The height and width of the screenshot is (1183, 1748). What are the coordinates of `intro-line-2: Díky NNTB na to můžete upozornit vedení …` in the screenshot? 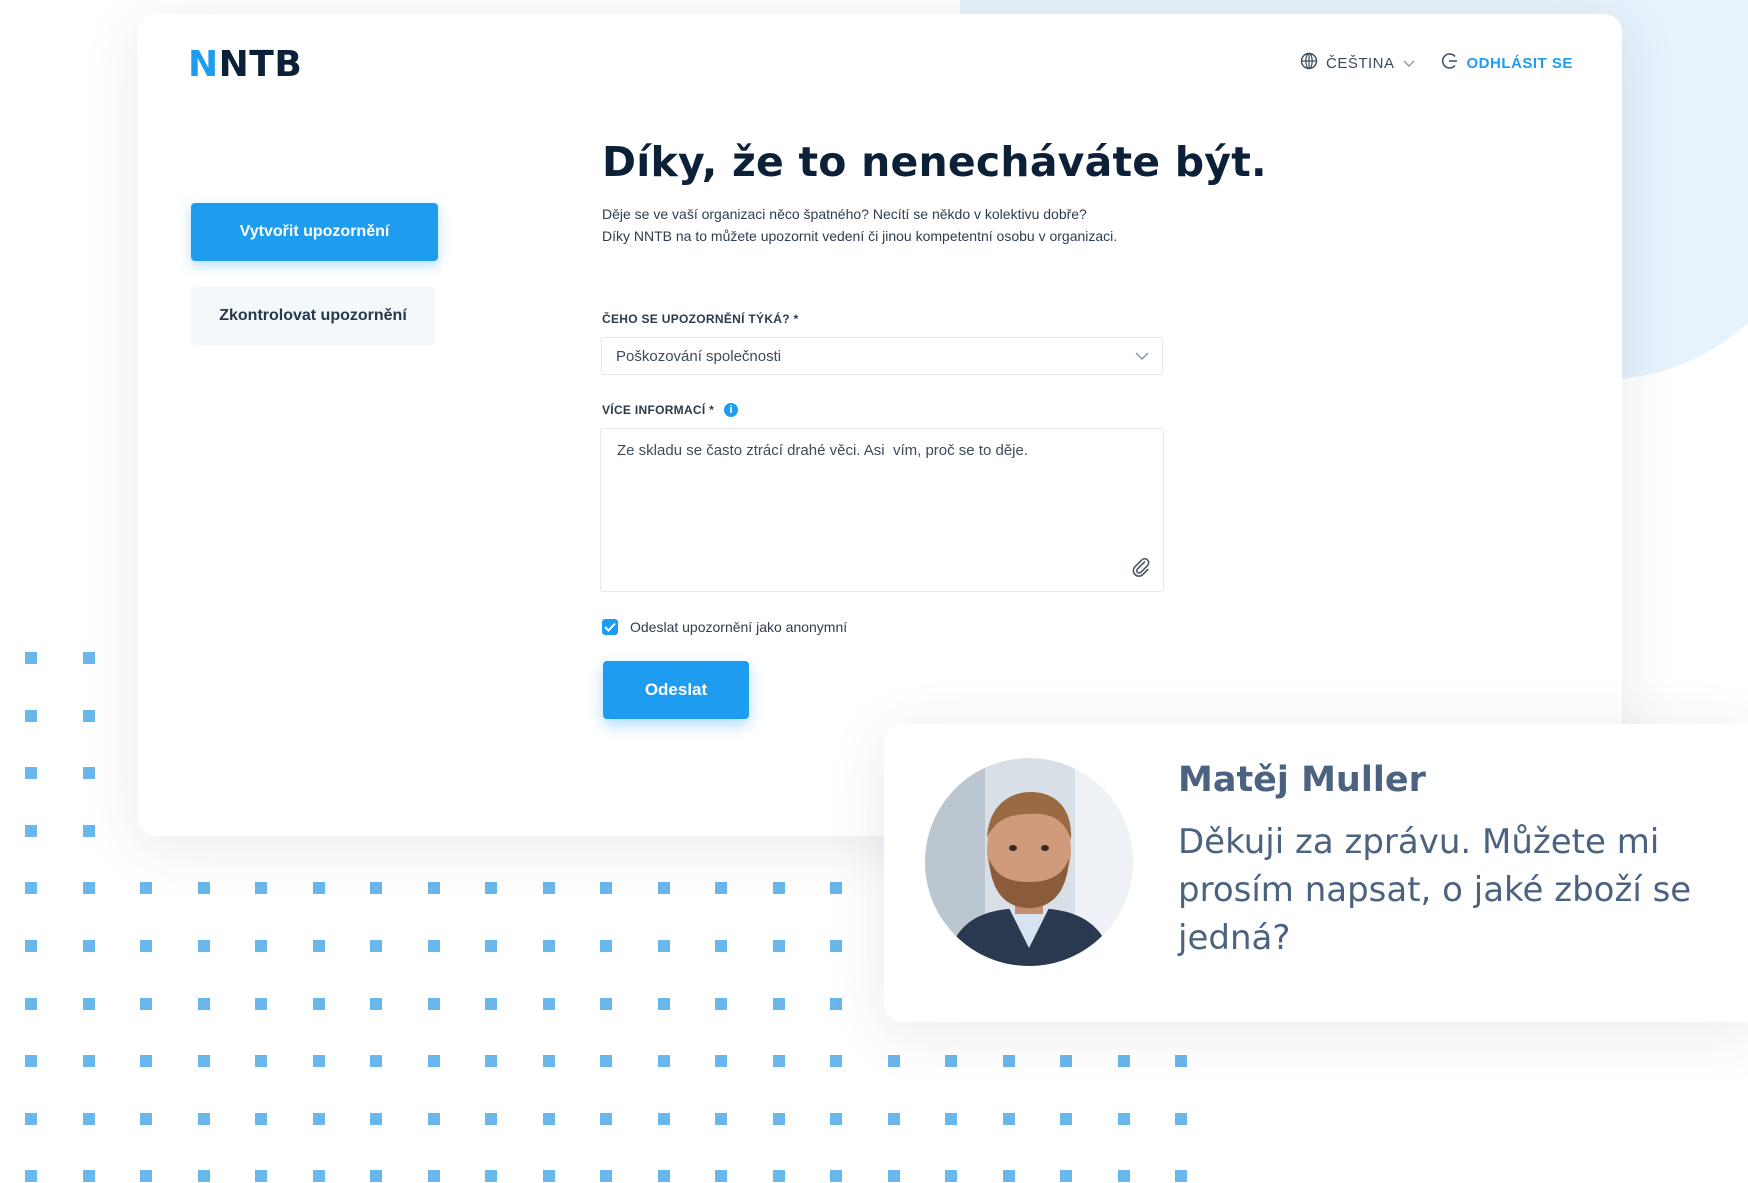 It's located at (860, 236).